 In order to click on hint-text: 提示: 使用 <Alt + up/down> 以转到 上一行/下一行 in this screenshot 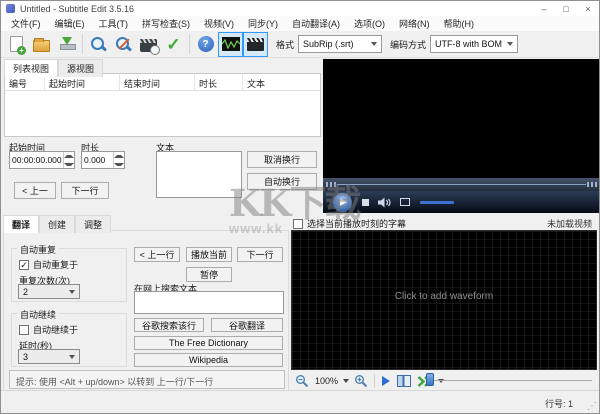, I will do `click(147, 379)`.